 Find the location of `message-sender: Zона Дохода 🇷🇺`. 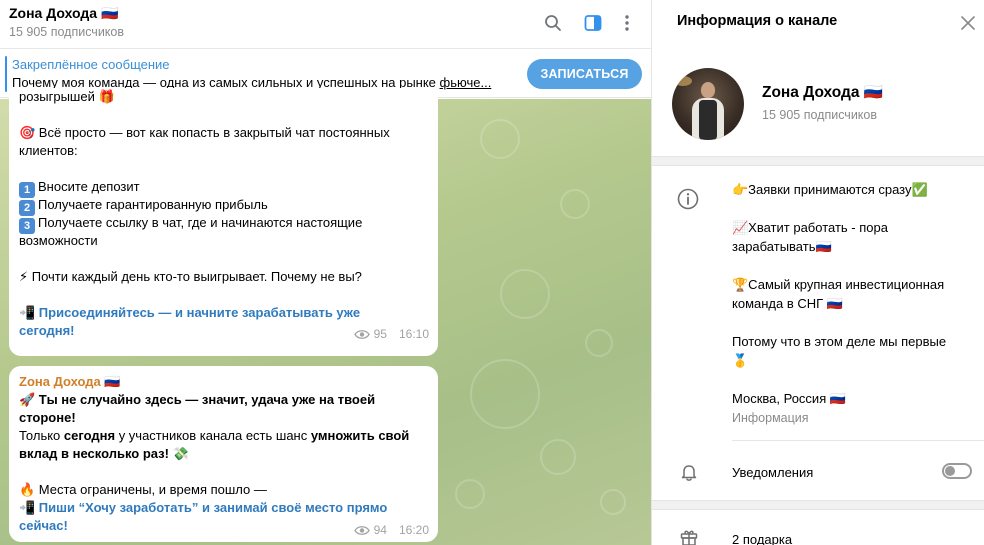

message-sender: Zона Дохода 🇷🇺 is located at coordinates (70, 382).